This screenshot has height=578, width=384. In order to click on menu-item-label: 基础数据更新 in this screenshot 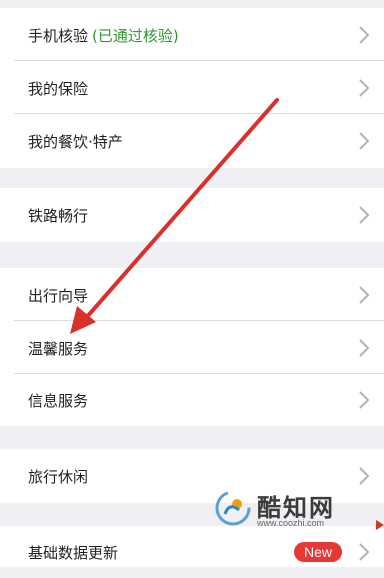, I will do `click(73, 552)`.